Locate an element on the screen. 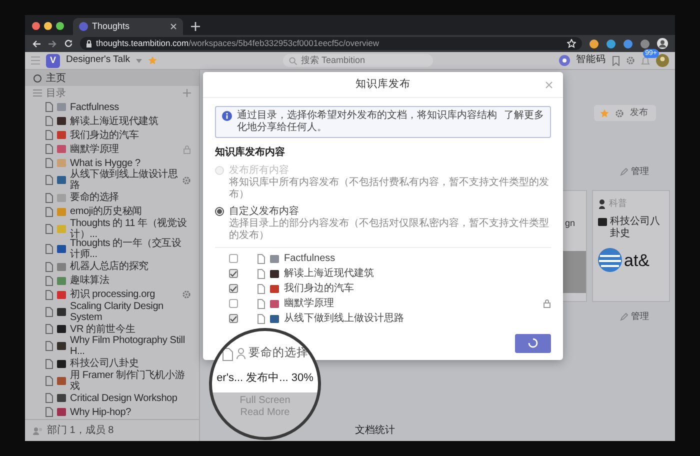 The image size is (700, 456). sidebar-item: 要命的选择 is located at coordinates (112, 197).